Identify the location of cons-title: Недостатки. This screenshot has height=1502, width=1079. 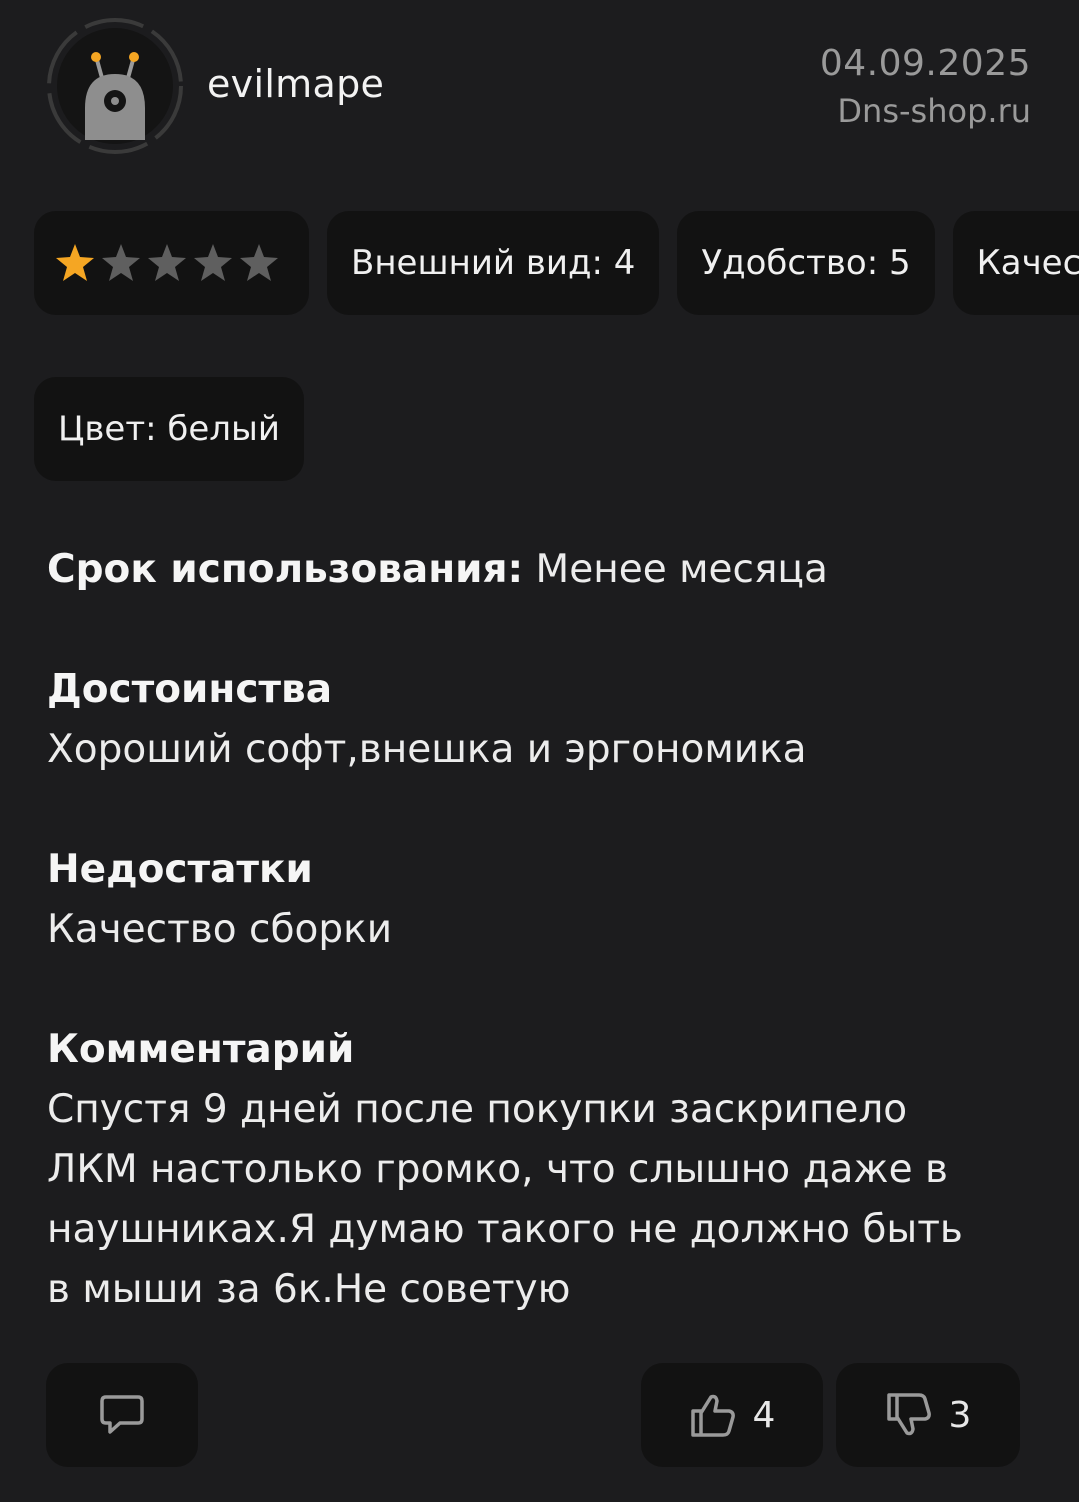
(180, 869).